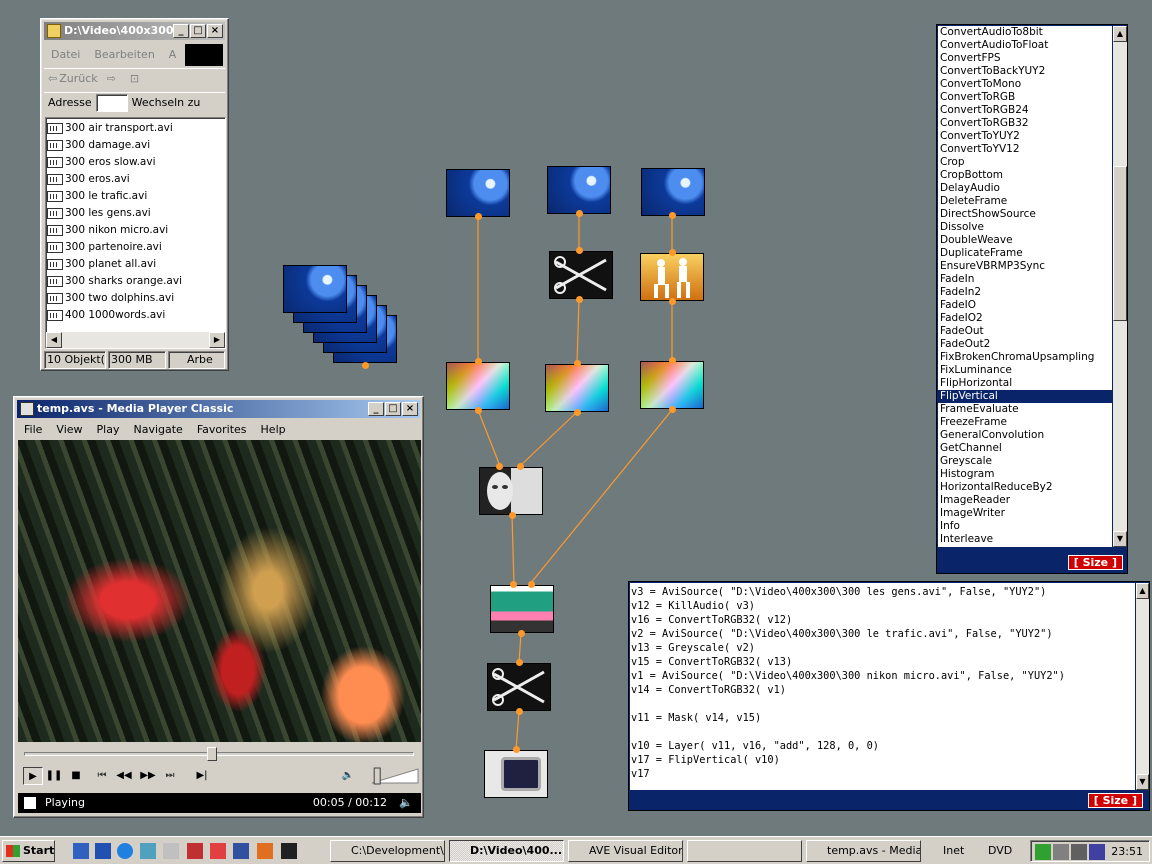  What do you see at coordinates (1025, 110) in the screenshot?
I see `filter-item: ConvertToRGB24` at bounding box center [1025, 110].